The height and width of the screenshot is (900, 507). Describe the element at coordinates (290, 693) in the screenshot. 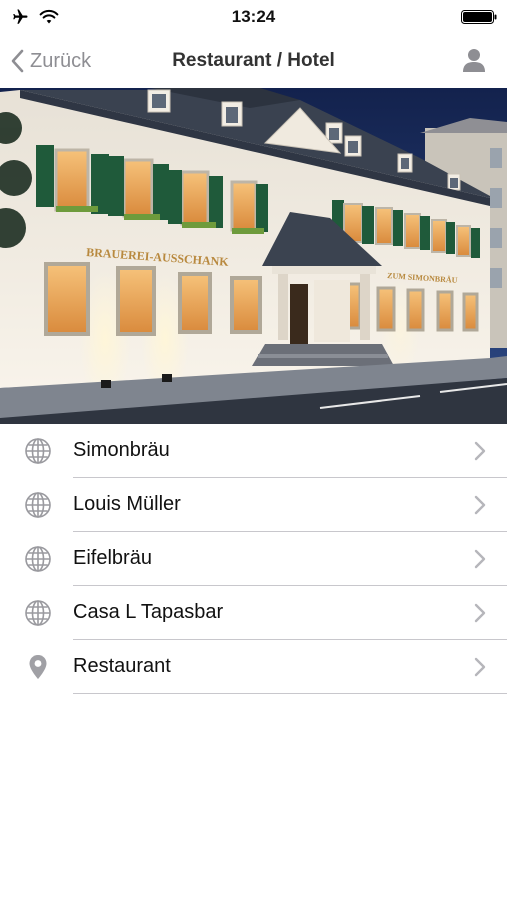

I see `separator` at that location.